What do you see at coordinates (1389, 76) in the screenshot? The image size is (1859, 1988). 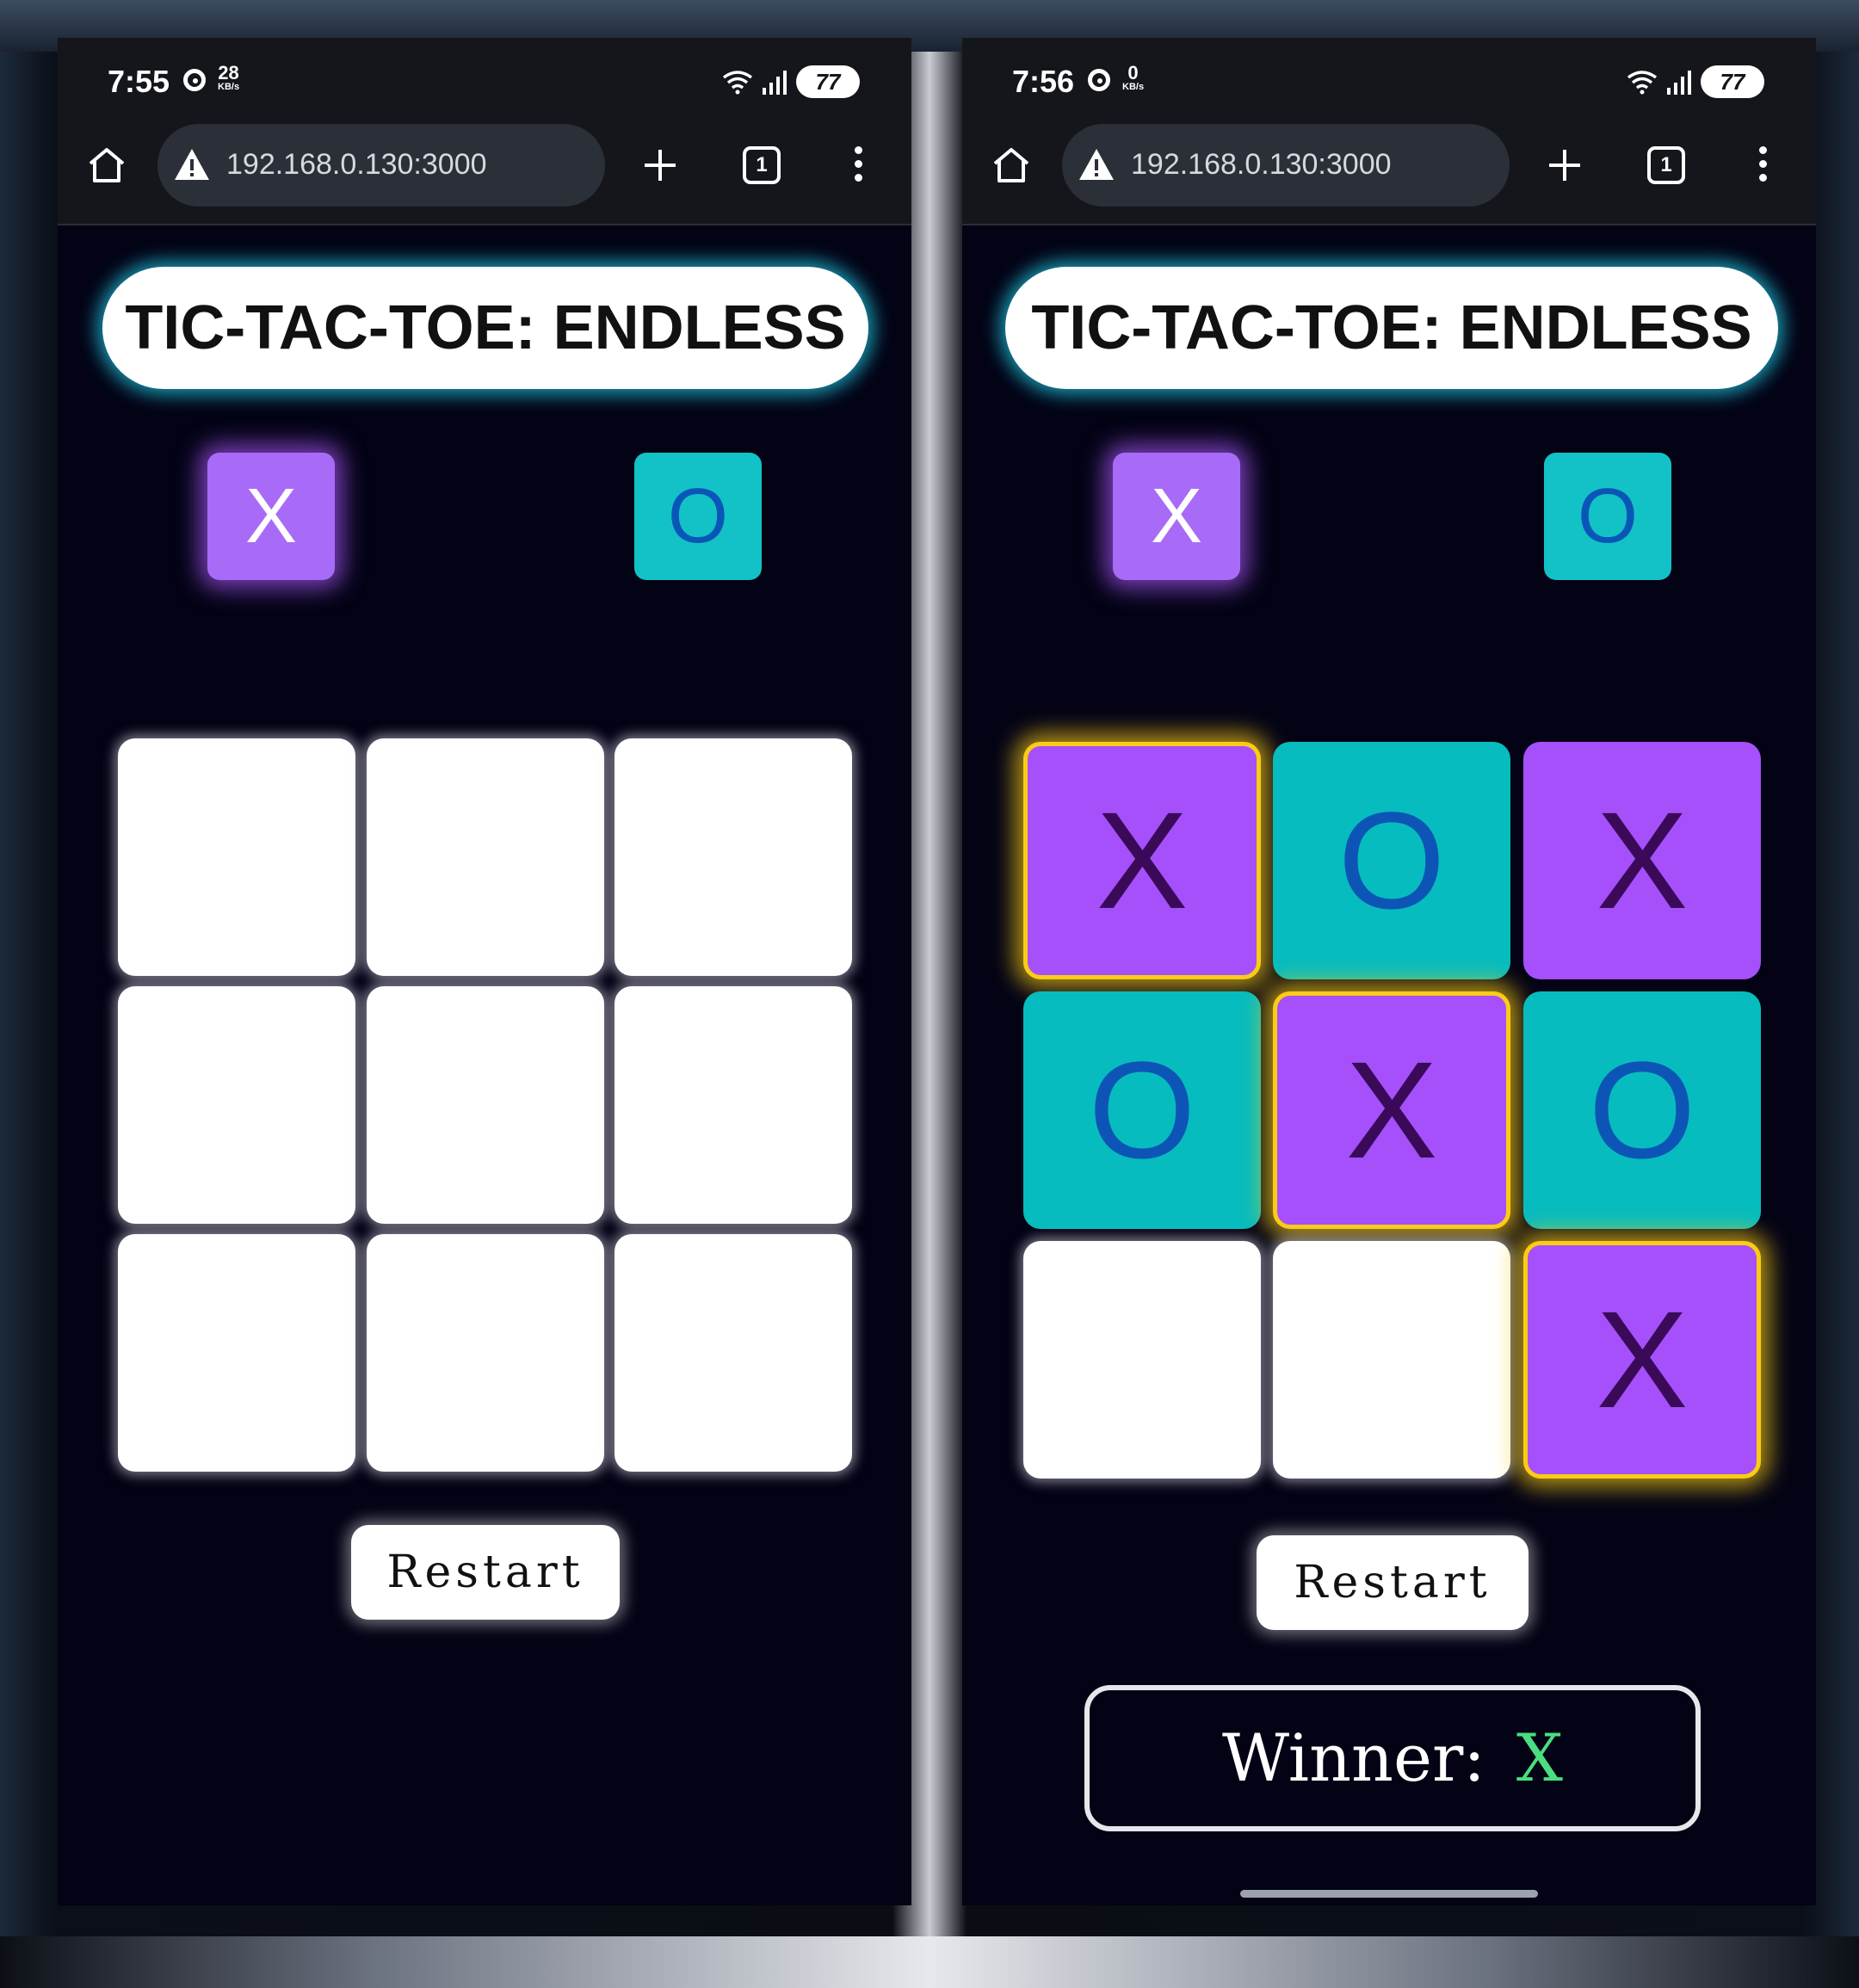 I see `status-bar: 7:56 0 KB/s 77` at bounding box center [1389, 76].